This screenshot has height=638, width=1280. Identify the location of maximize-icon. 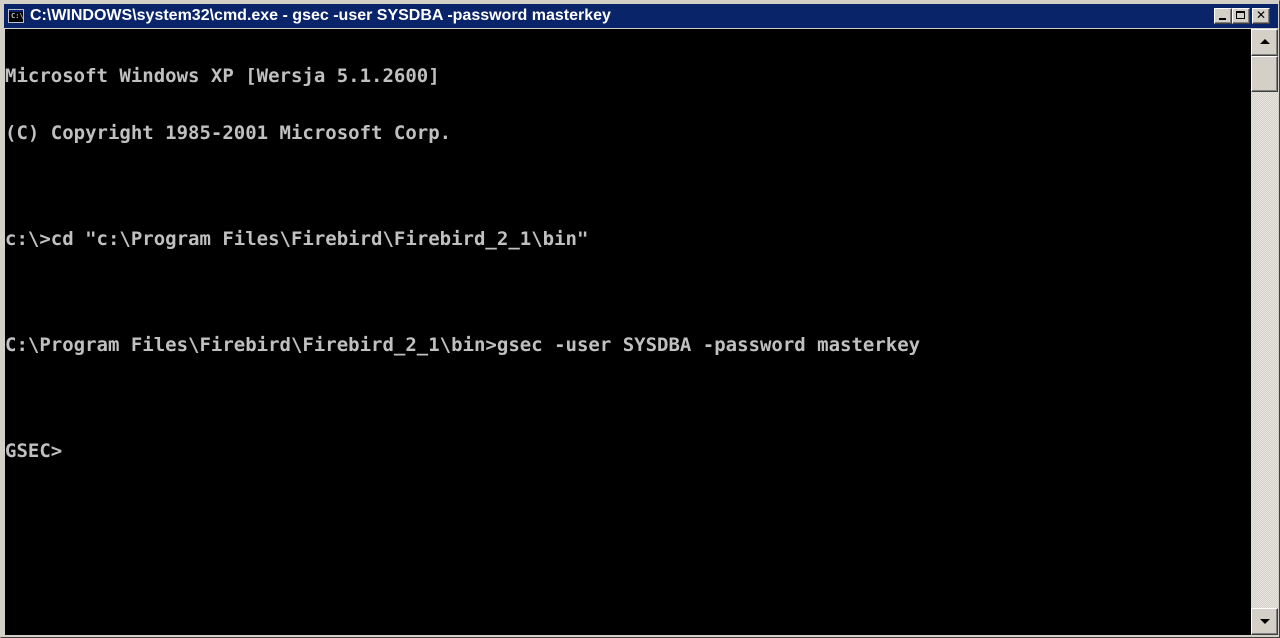
(1240, 15).